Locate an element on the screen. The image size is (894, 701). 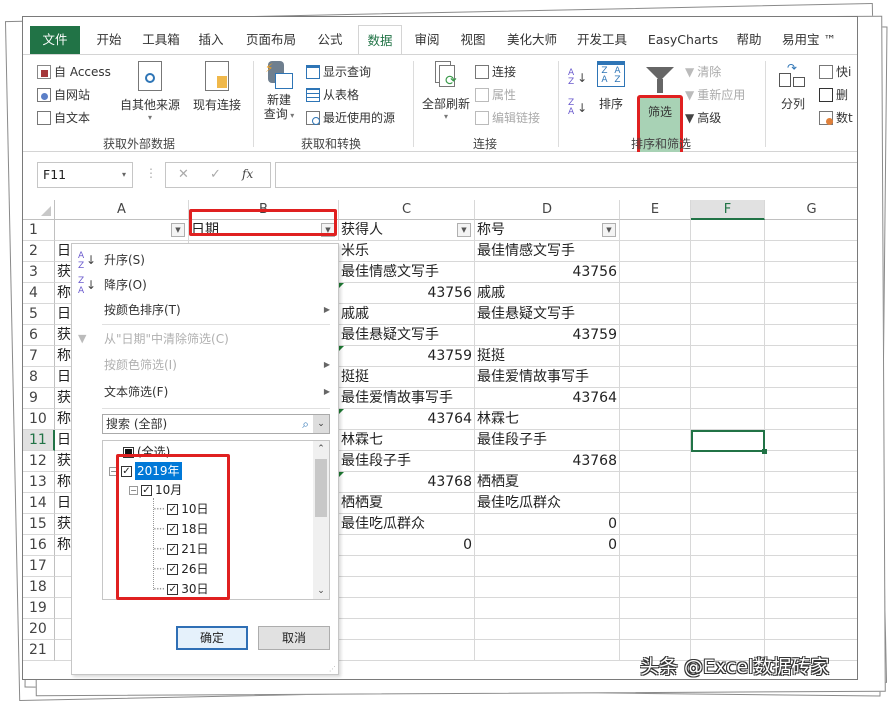
cell-d21 is located at coordinates (547, 650).